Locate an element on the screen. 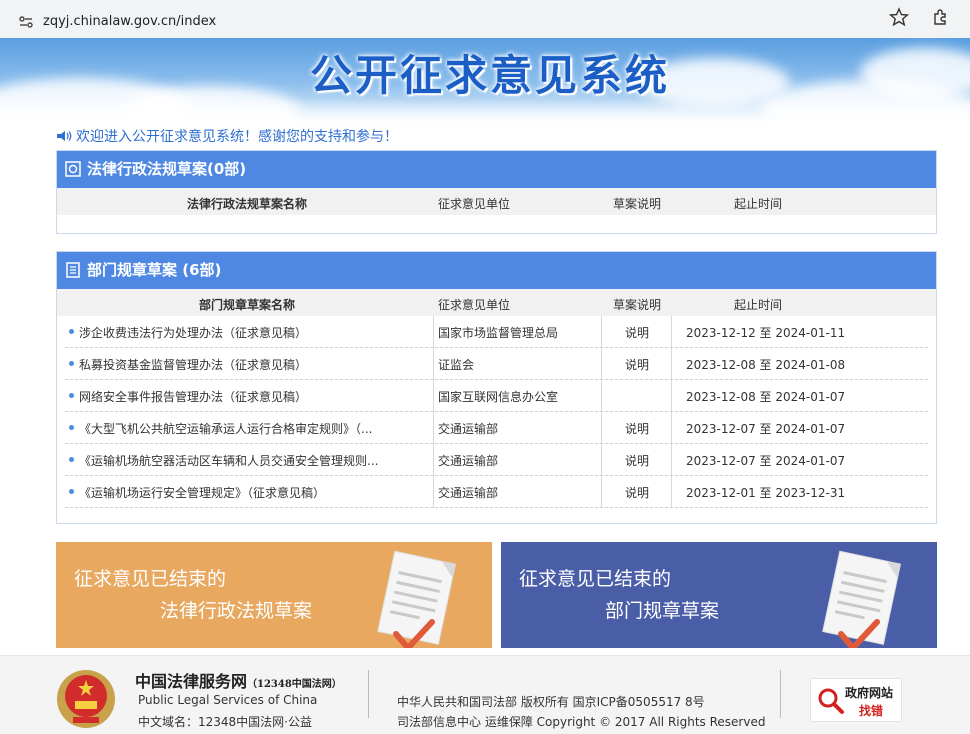 The image size is (970, 734). footer-brand: 中国法律服务网（12348中国法网） is located at coordinates (238, 680).